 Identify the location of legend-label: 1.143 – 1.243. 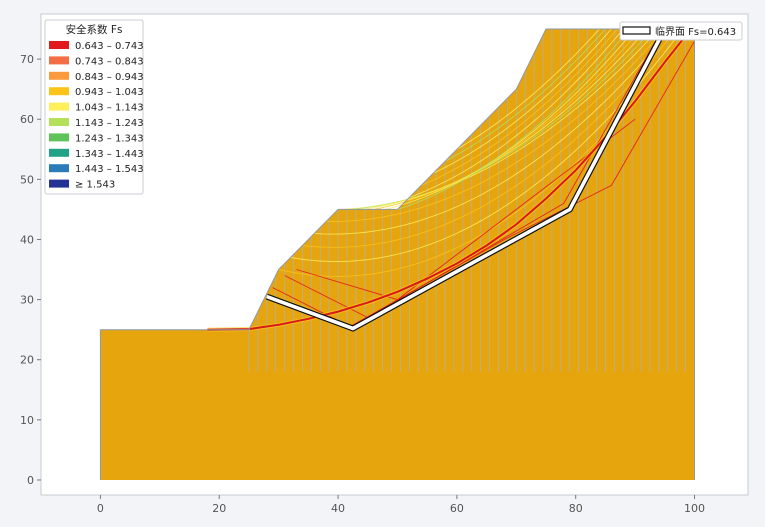
(109, 123).